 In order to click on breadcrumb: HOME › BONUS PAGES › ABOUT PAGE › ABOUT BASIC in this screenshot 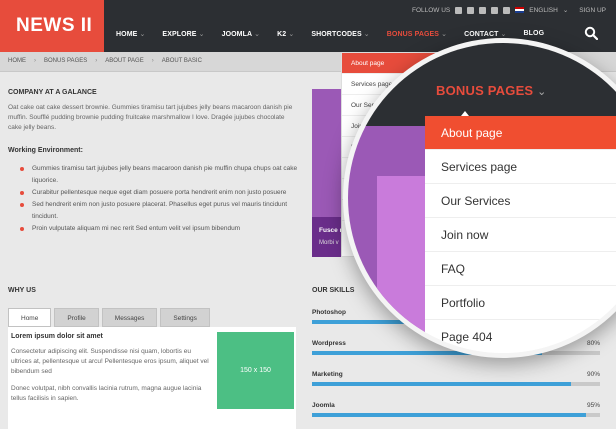, I will do `click(105, 61)`.